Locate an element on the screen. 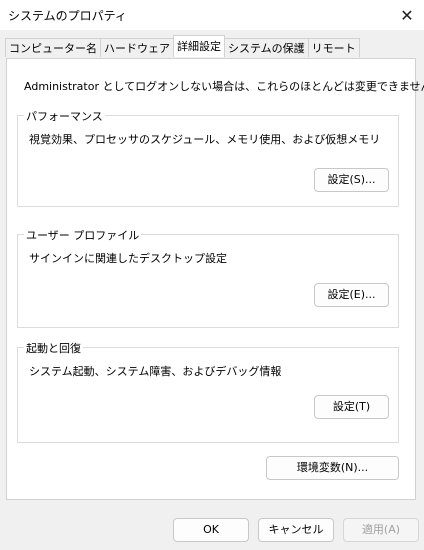 This screenshot has width=424, height=550. startup-title: 起動と回復 is located at coordinates (53, 348).